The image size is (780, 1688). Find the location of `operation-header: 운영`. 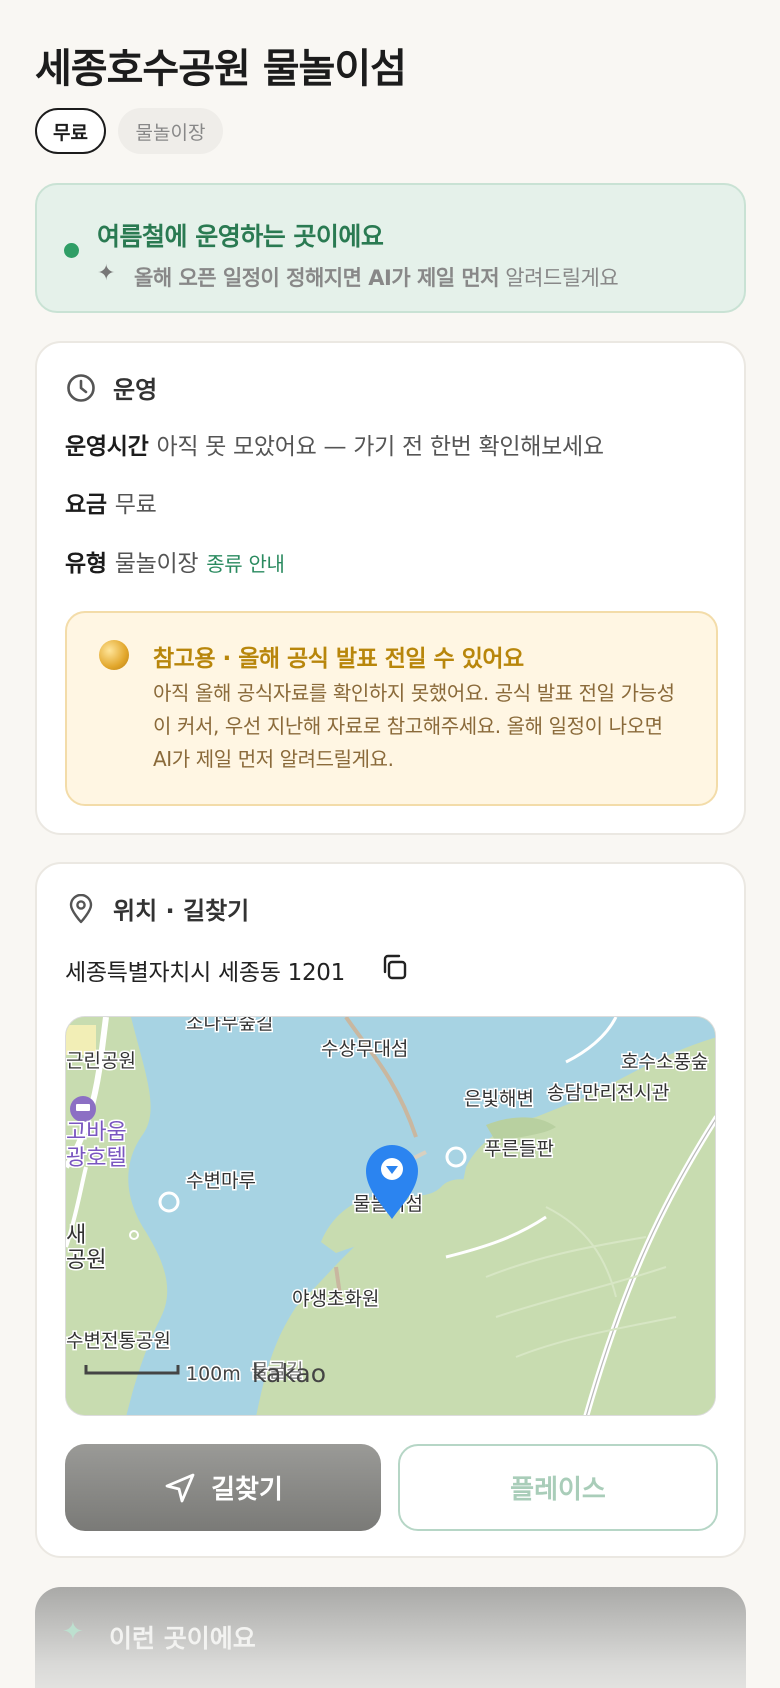

operation-header: 운영 is located at coordinates (111, 387).